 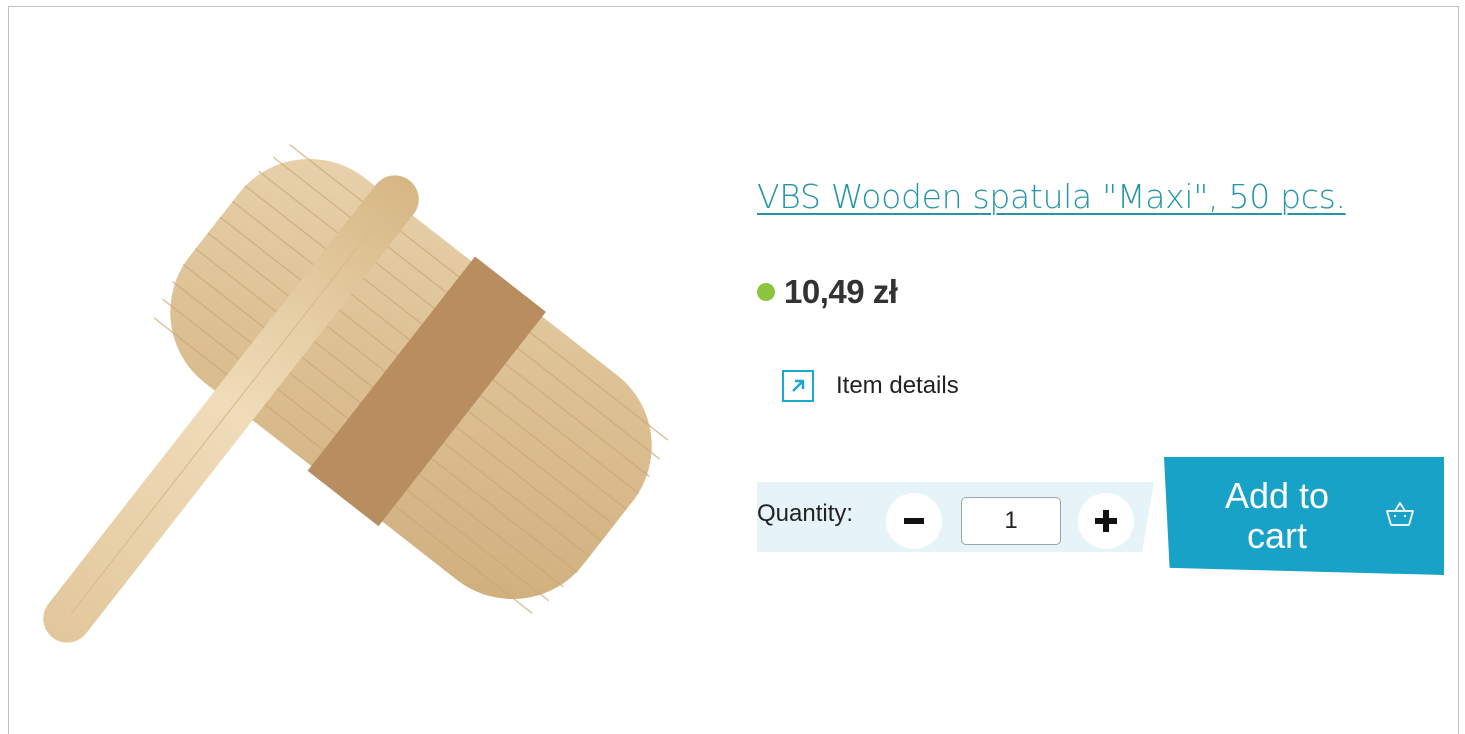 What do you see at coordinates (955, 517) in the screenshot?
I see `quantity-area: Quantity:` at bounding box center [955, 517].